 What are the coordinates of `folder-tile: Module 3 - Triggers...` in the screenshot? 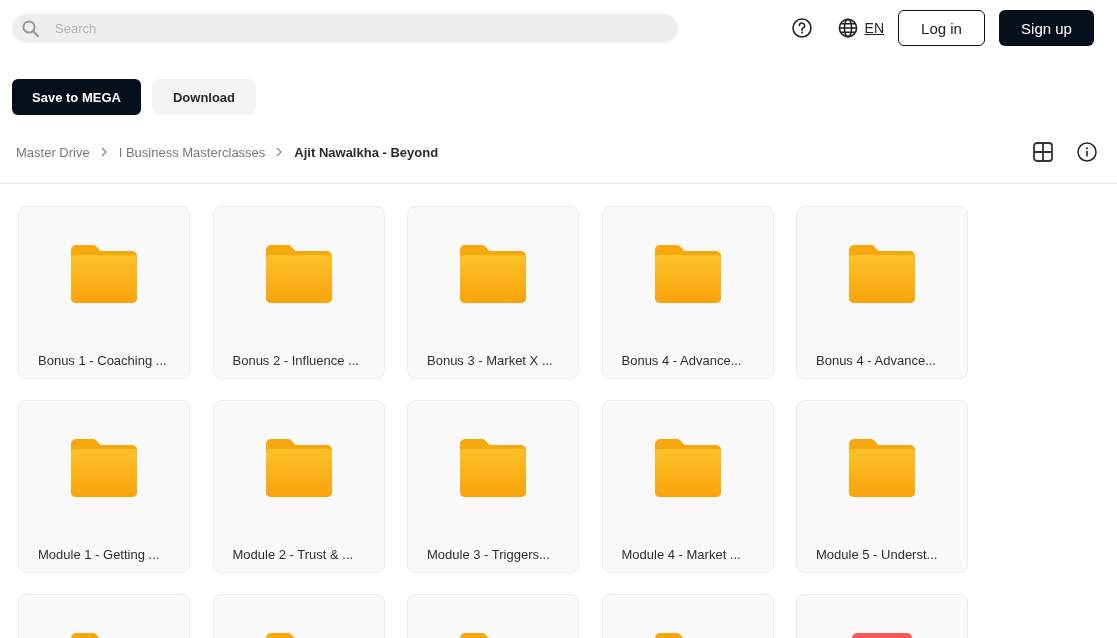 It's located at (493, 486).